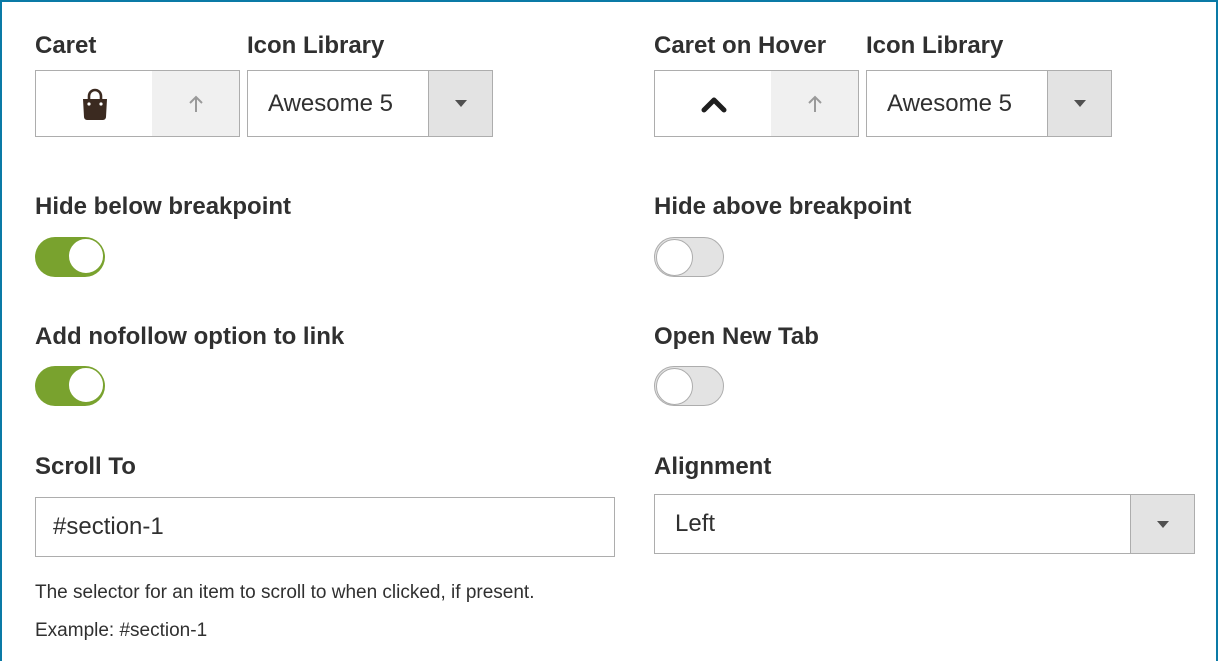 The image size is (1220, 661). I want to click on caret-library-select: Awesome 5, so click(370, 103).